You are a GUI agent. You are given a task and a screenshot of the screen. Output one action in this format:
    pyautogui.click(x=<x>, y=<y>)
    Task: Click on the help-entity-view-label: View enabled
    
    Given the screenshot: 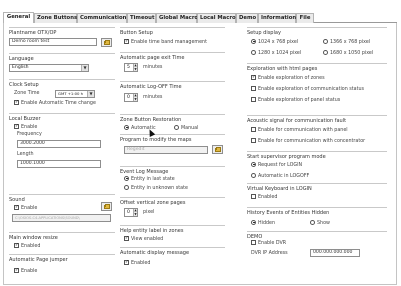 What is the action you would take?
    pyautogui.click(x=147, y=239)
    